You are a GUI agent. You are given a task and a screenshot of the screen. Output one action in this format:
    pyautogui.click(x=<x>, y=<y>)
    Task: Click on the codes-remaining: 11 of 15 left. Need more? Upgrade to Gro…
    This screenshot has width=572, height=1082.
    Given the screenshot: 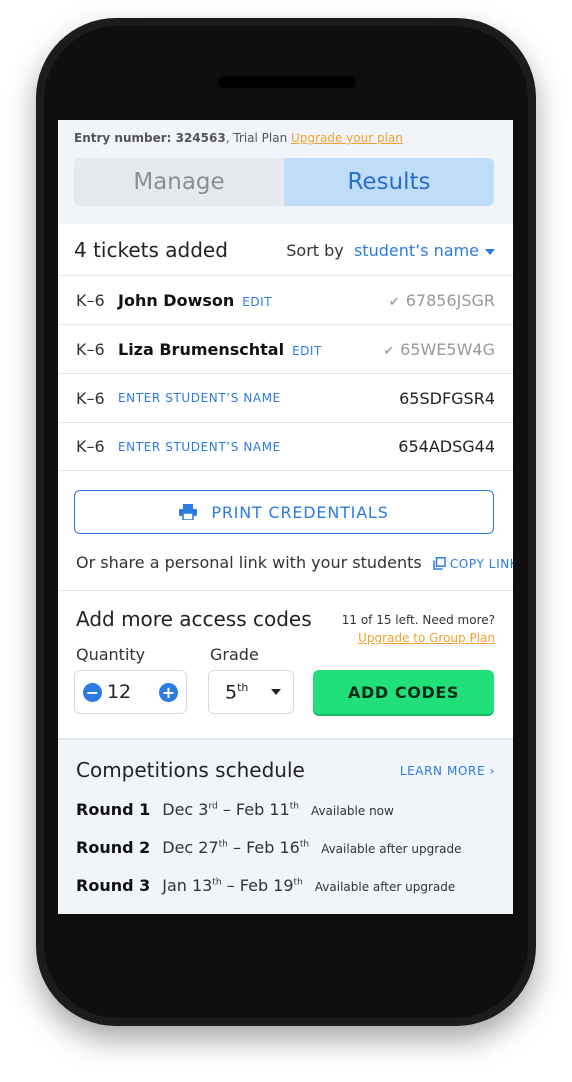 What is the action you would take?
    pyautogui.click(x=418, y=629)
    